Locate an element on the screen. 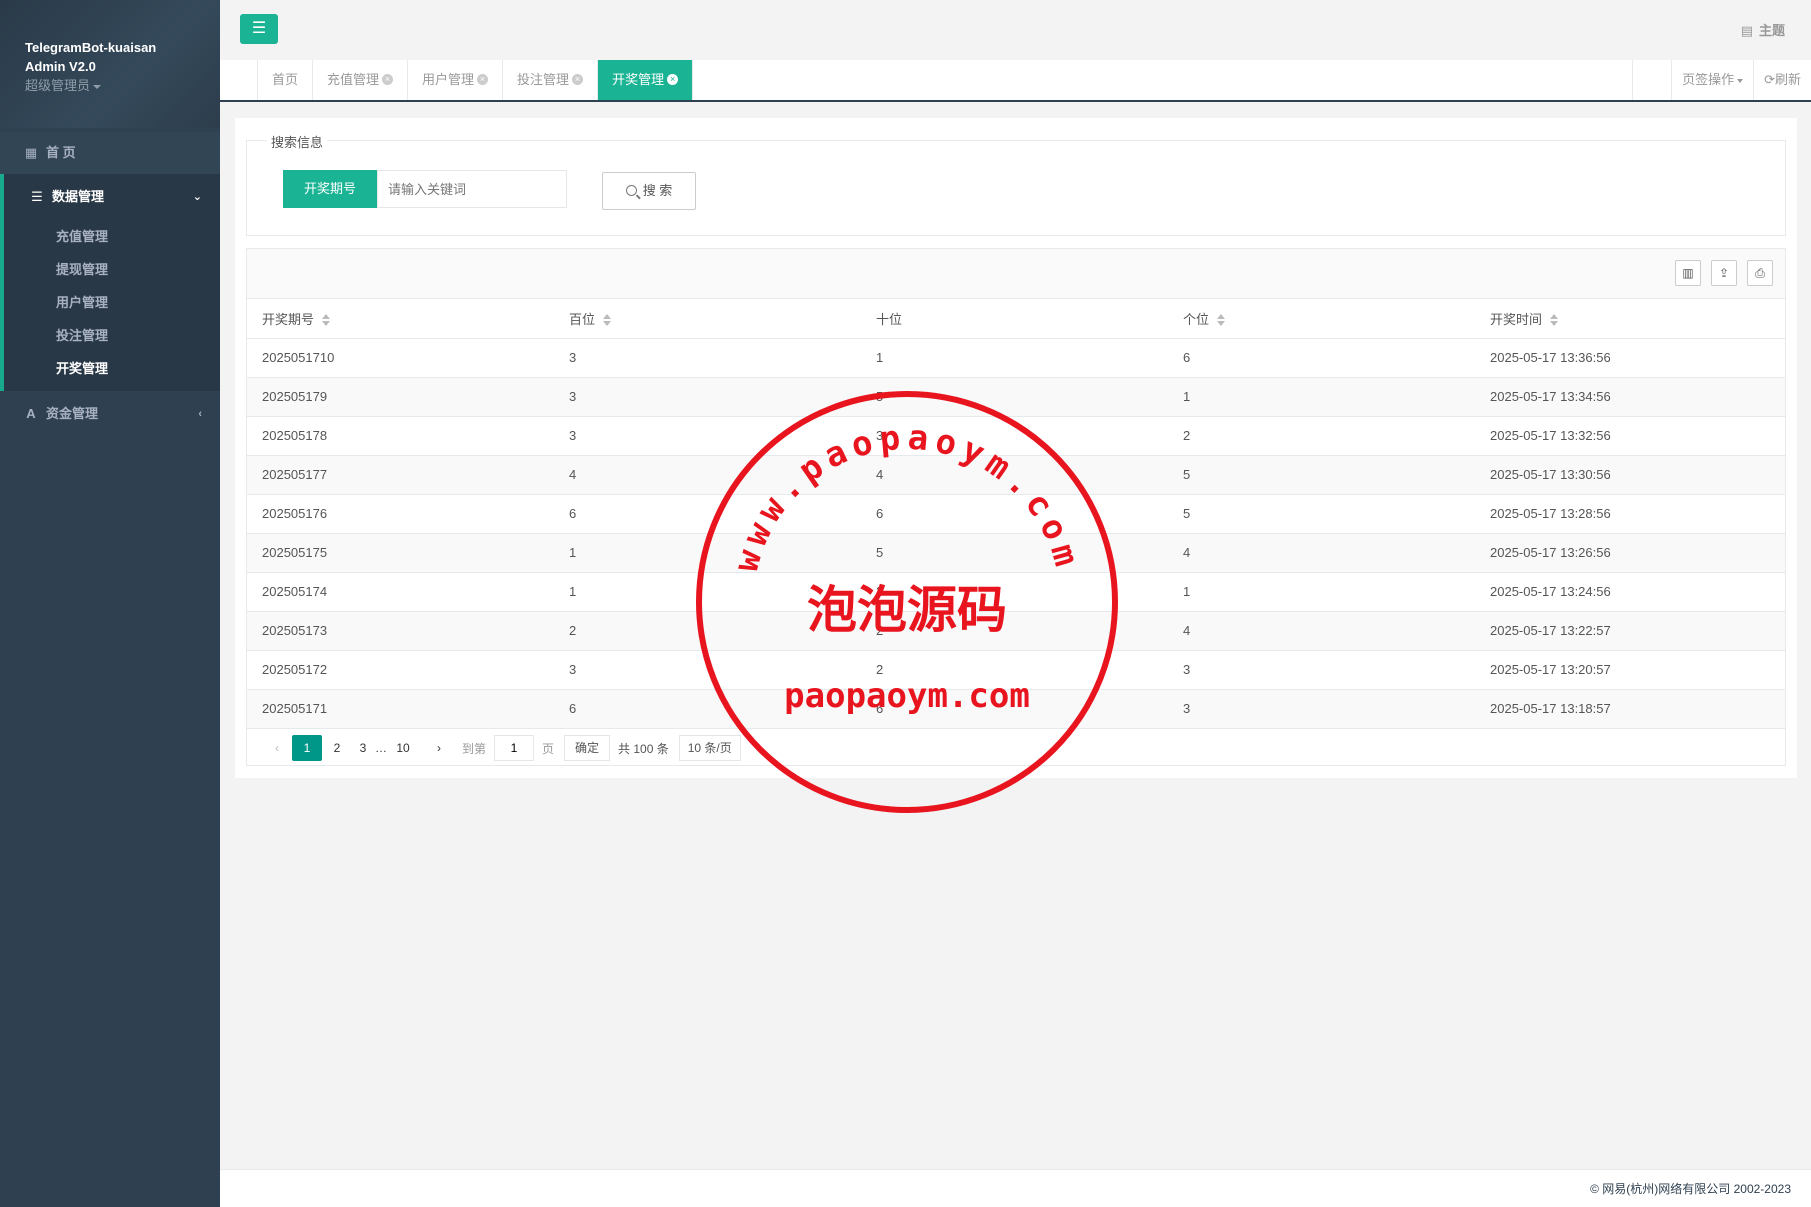 The height and width of the screenshot is (1207, 1811). column-header-hundreds: 百位 is located at coordinates (707, 319).